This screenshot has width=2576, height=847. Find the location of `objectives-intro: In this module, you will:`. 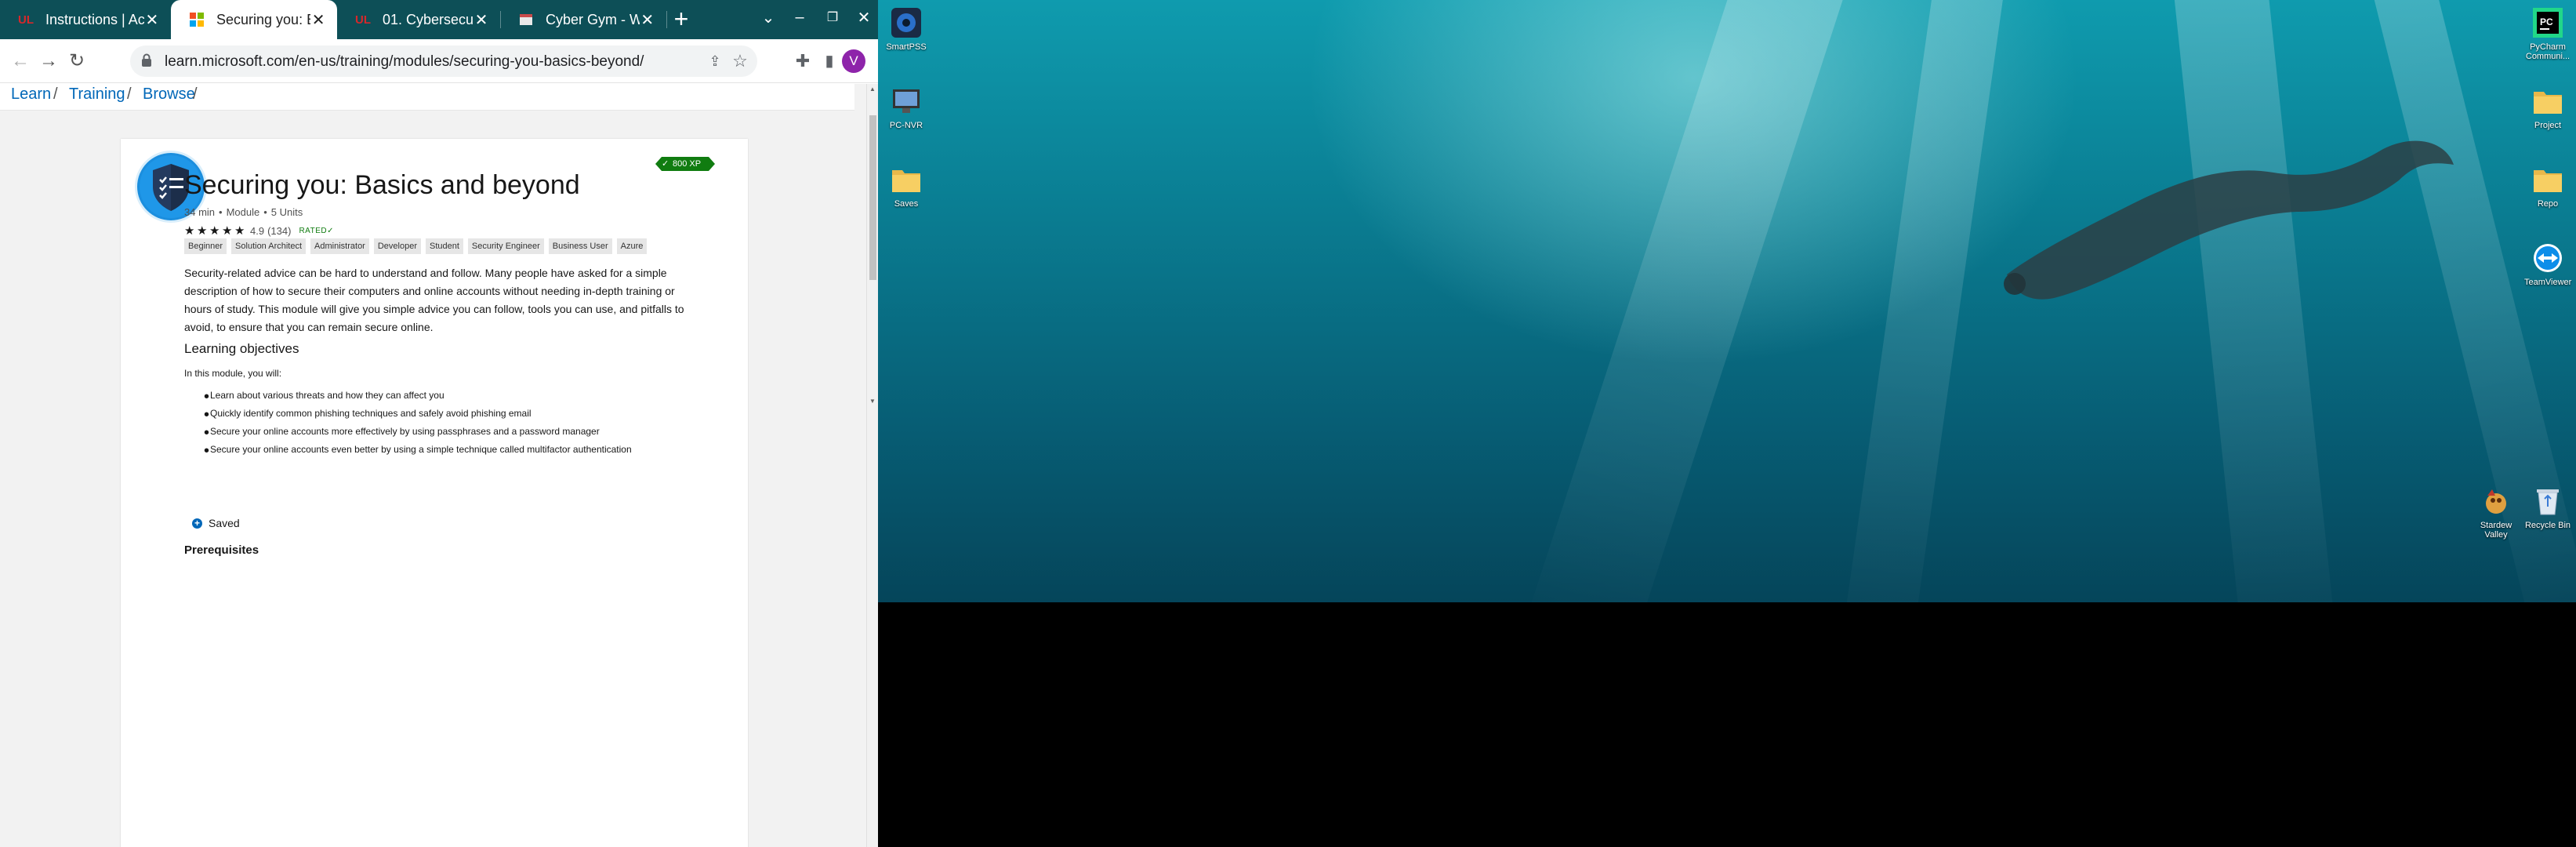

objectives-intro: In this module, you will: is located at coordinates (233, 373).